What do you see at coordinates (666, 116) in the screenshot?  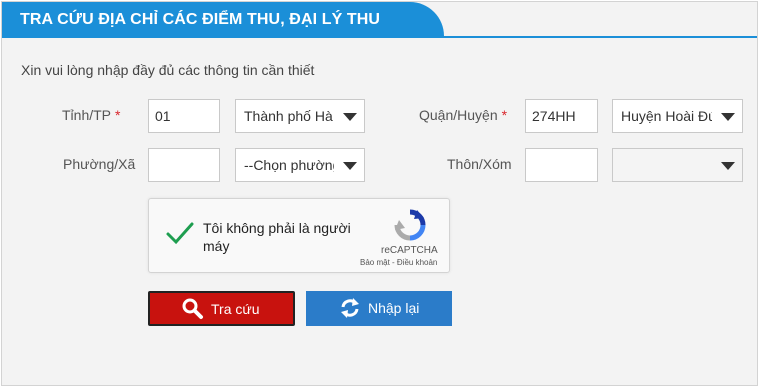 I see `district-select-value: Huyện Hoài Đức` at bounding box center [666, 116].